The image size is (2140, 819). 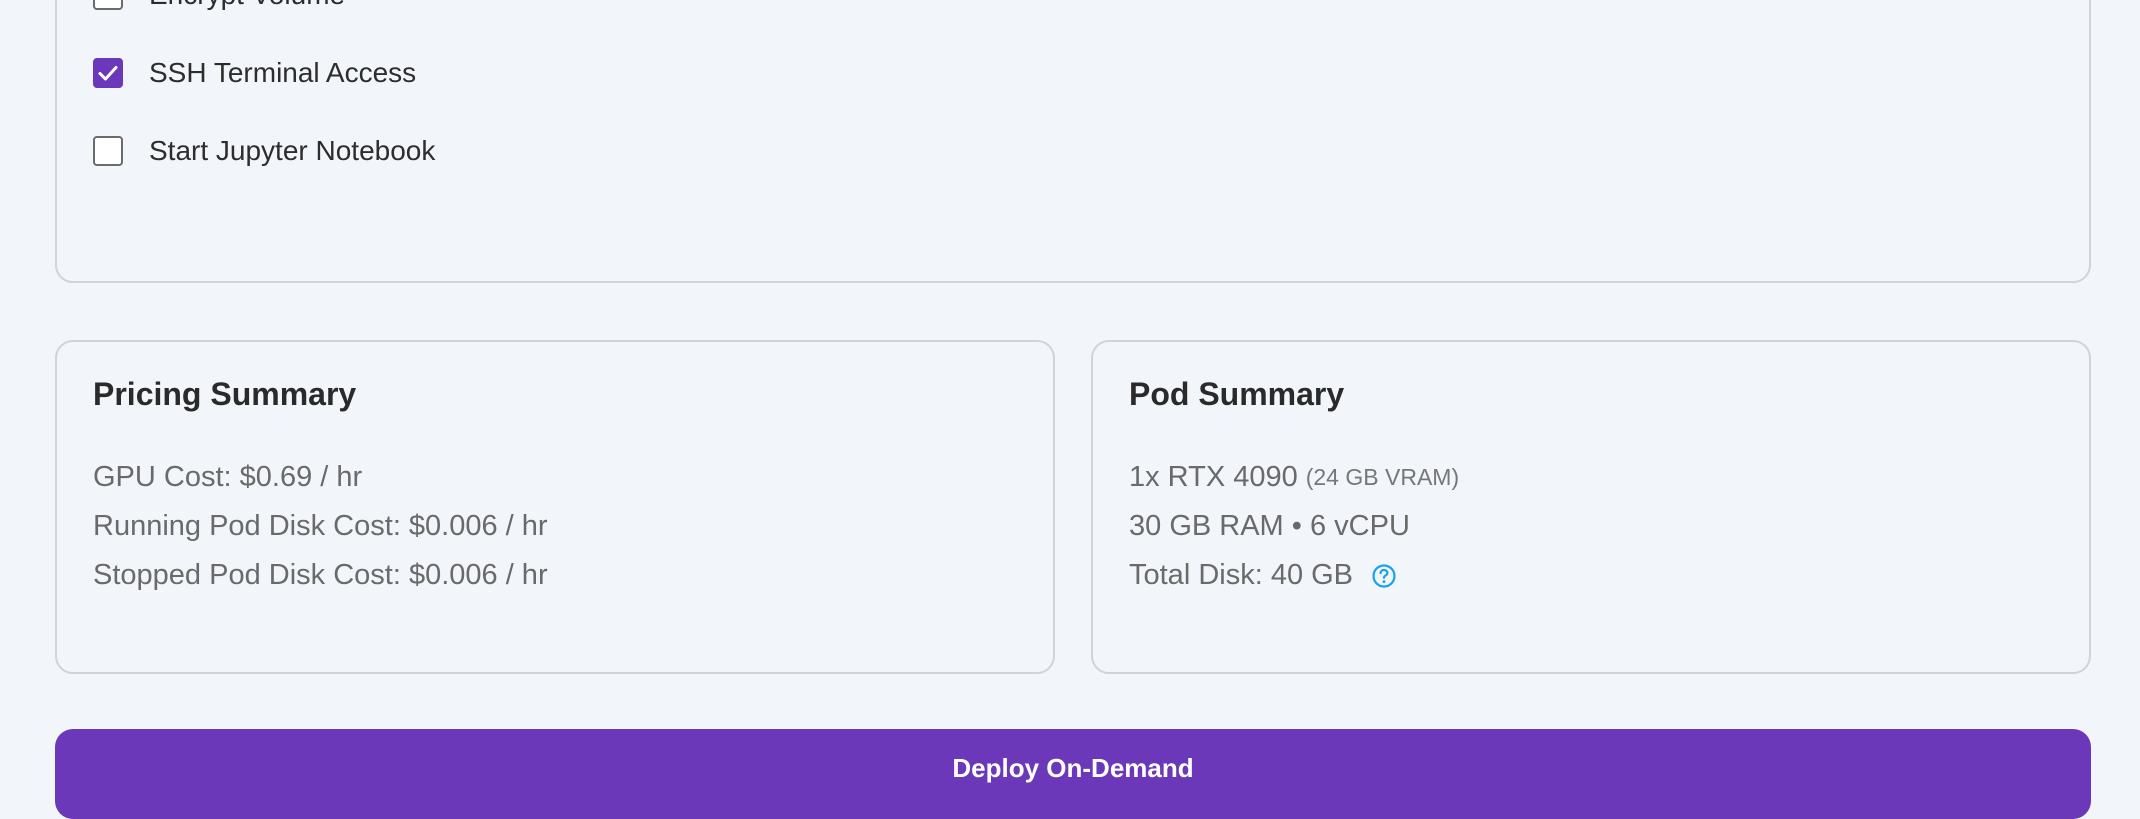 I want to click on gpu-cost: GPU Cost: $0.69 / hr, so click(x=228, y=477).